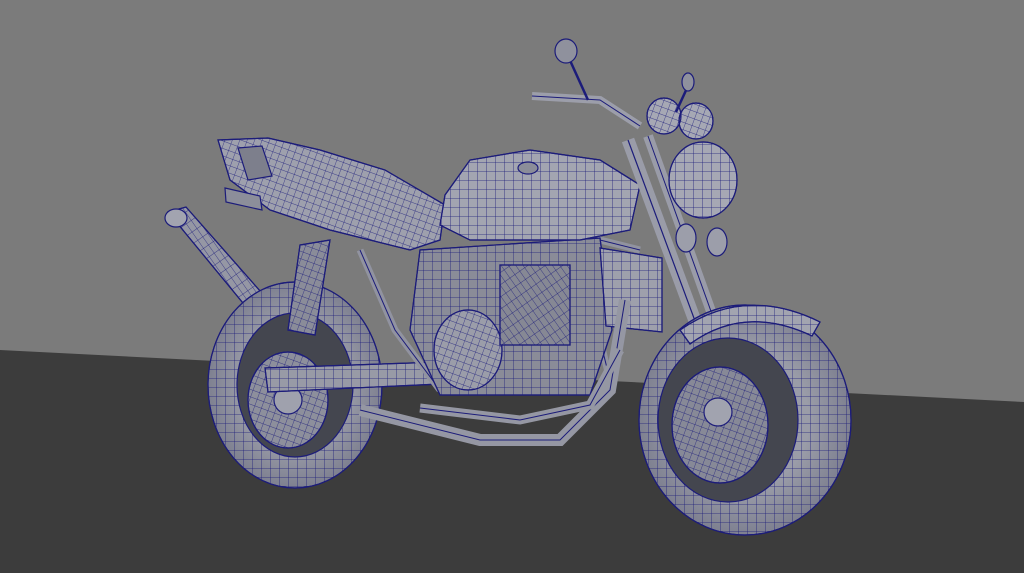  Describe the element at coordinates (511, 316) in the screenshot. I see `engine-block` at that location.